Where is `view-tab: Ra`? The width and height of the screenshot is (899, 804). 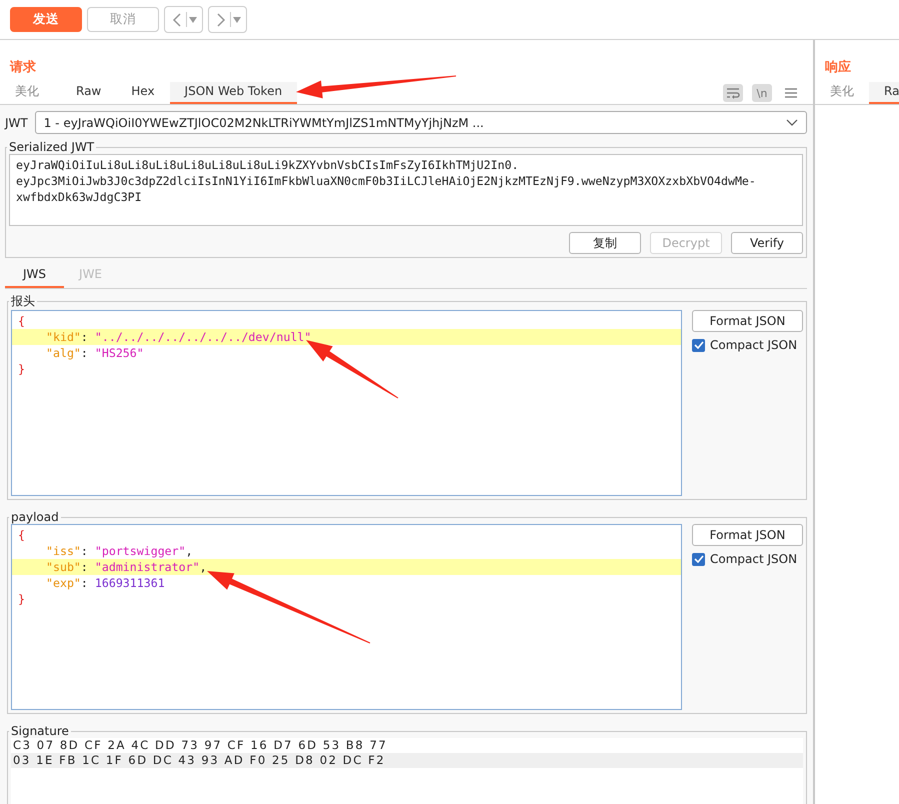 view-tab: Ra is located at coordinates (884, 93).